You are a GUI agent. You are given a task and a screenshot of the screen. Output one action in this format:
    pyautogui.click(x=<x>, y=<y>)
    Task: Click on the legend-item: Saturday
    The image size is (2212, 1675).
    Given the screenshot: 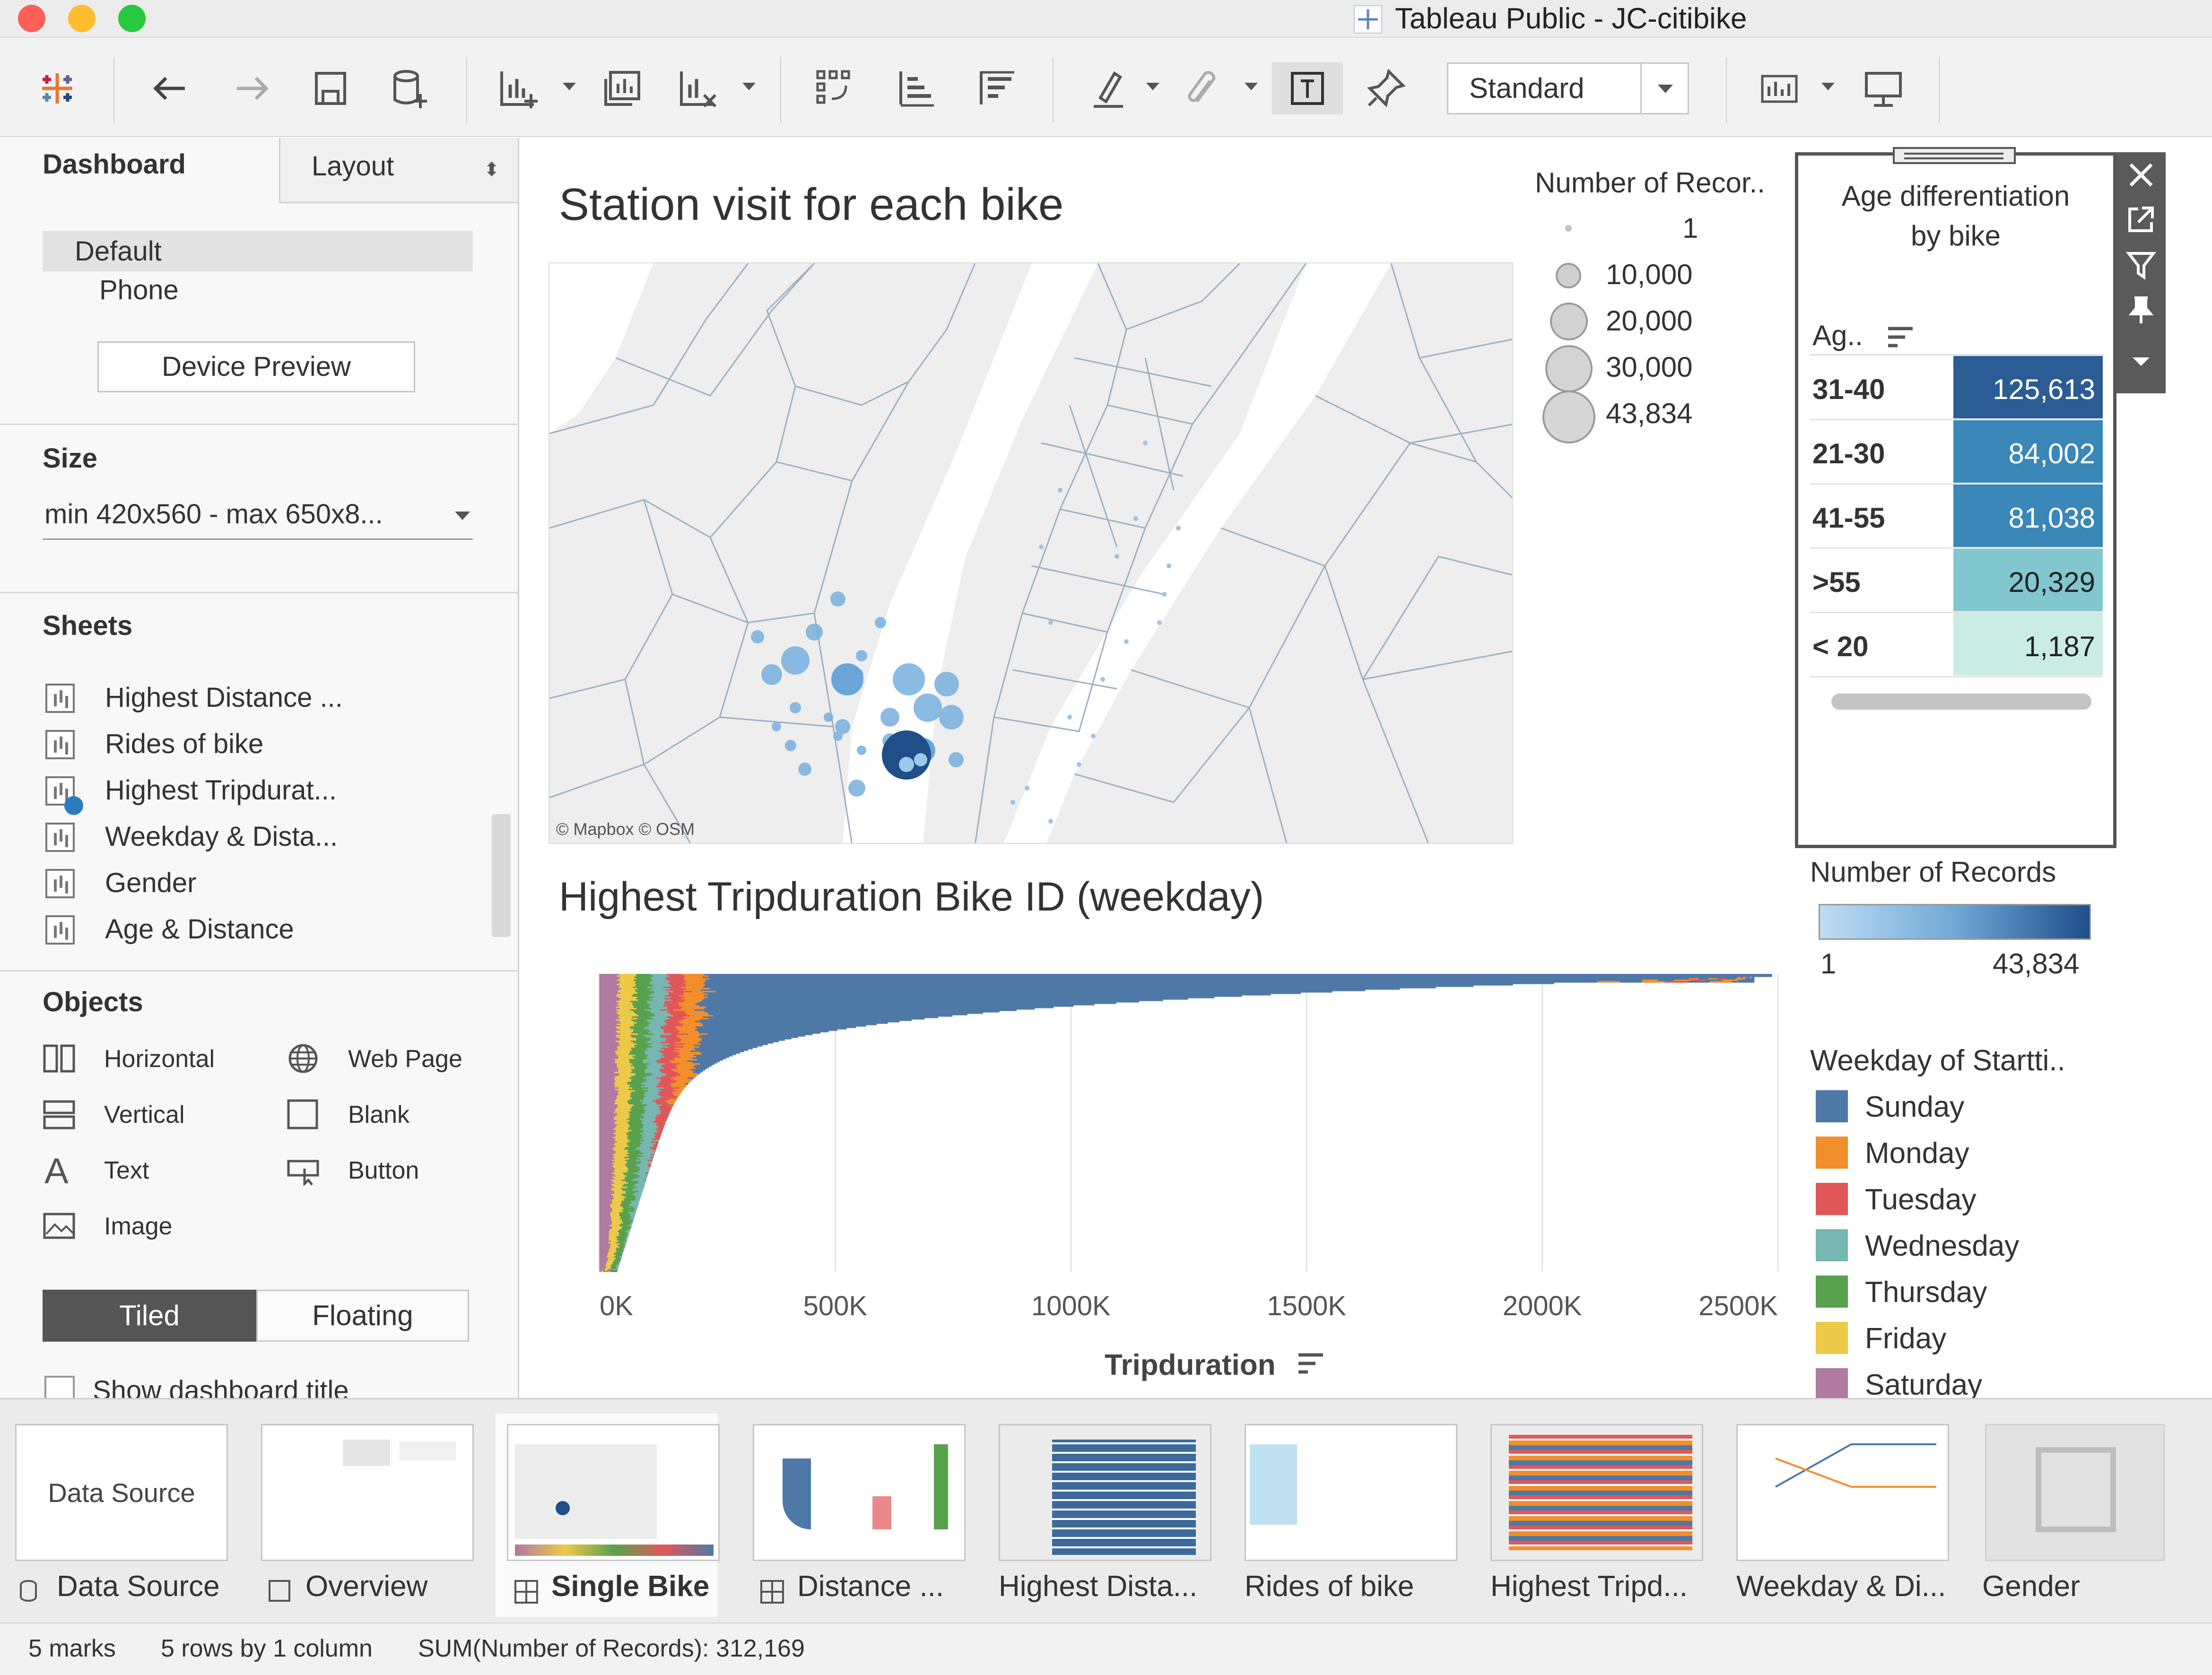 What is the action you would take?
    pyautogui.click(x=1957, y=1384)
    